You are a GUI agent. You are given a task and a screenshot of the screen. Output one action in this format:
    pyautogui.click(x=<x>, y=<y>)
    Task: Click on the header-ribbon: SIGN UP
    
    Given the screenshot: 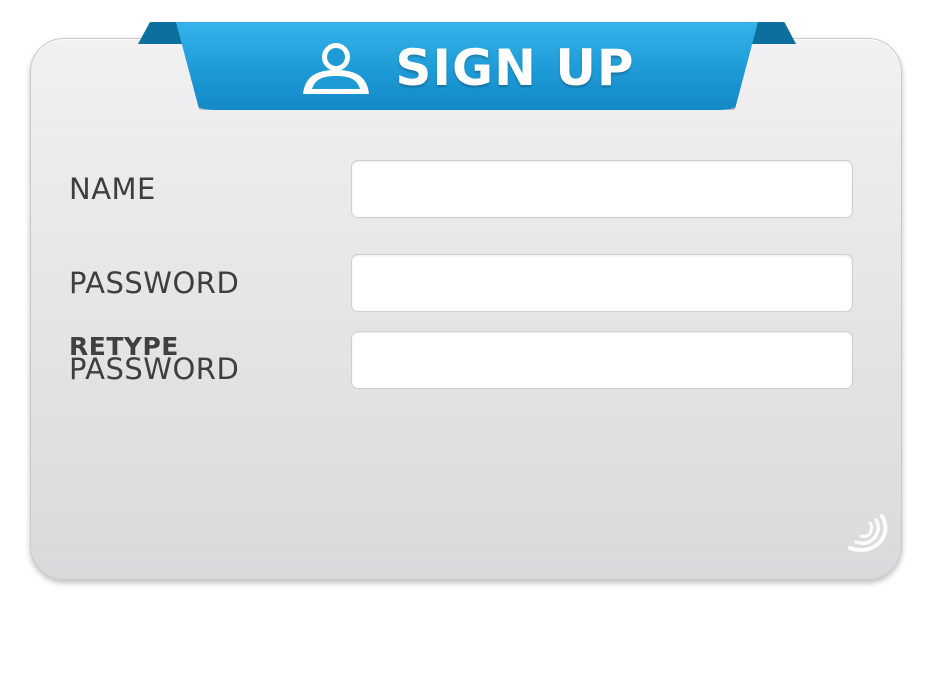 What is the action you would take?
    pyautogui.click(x=467, y=66)
    